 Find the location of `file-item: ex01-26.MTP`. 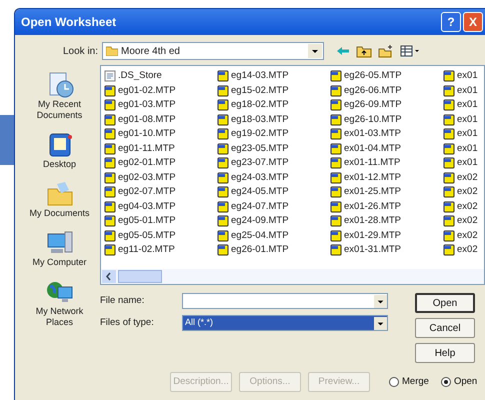

file-item: ex01-26.MTP is located at coordinates (373, 207).